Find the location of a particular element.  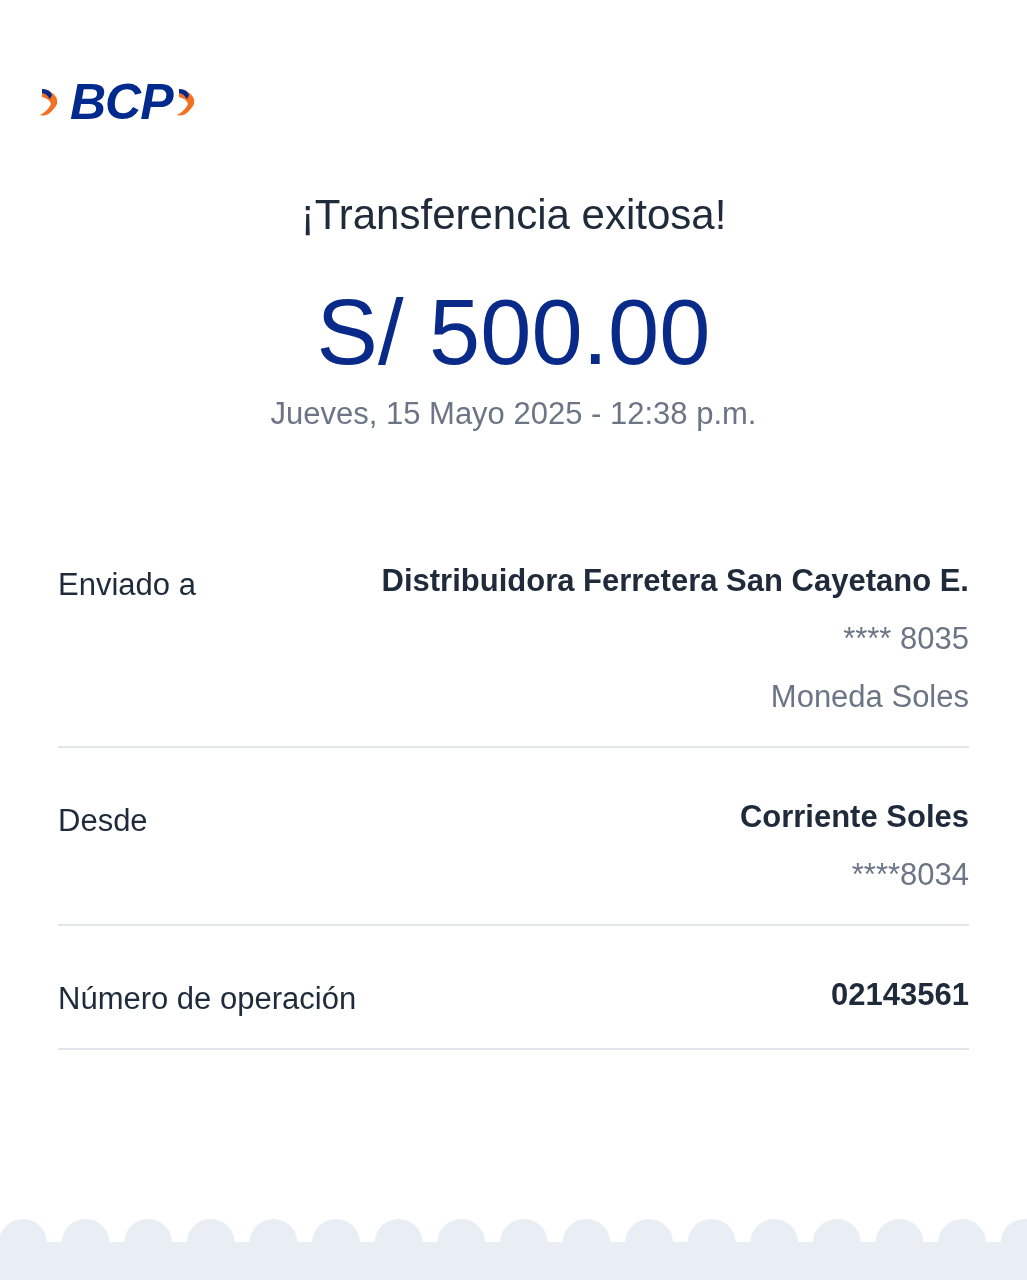

detail-value: ****8034 is located at coordinates (910, 875).